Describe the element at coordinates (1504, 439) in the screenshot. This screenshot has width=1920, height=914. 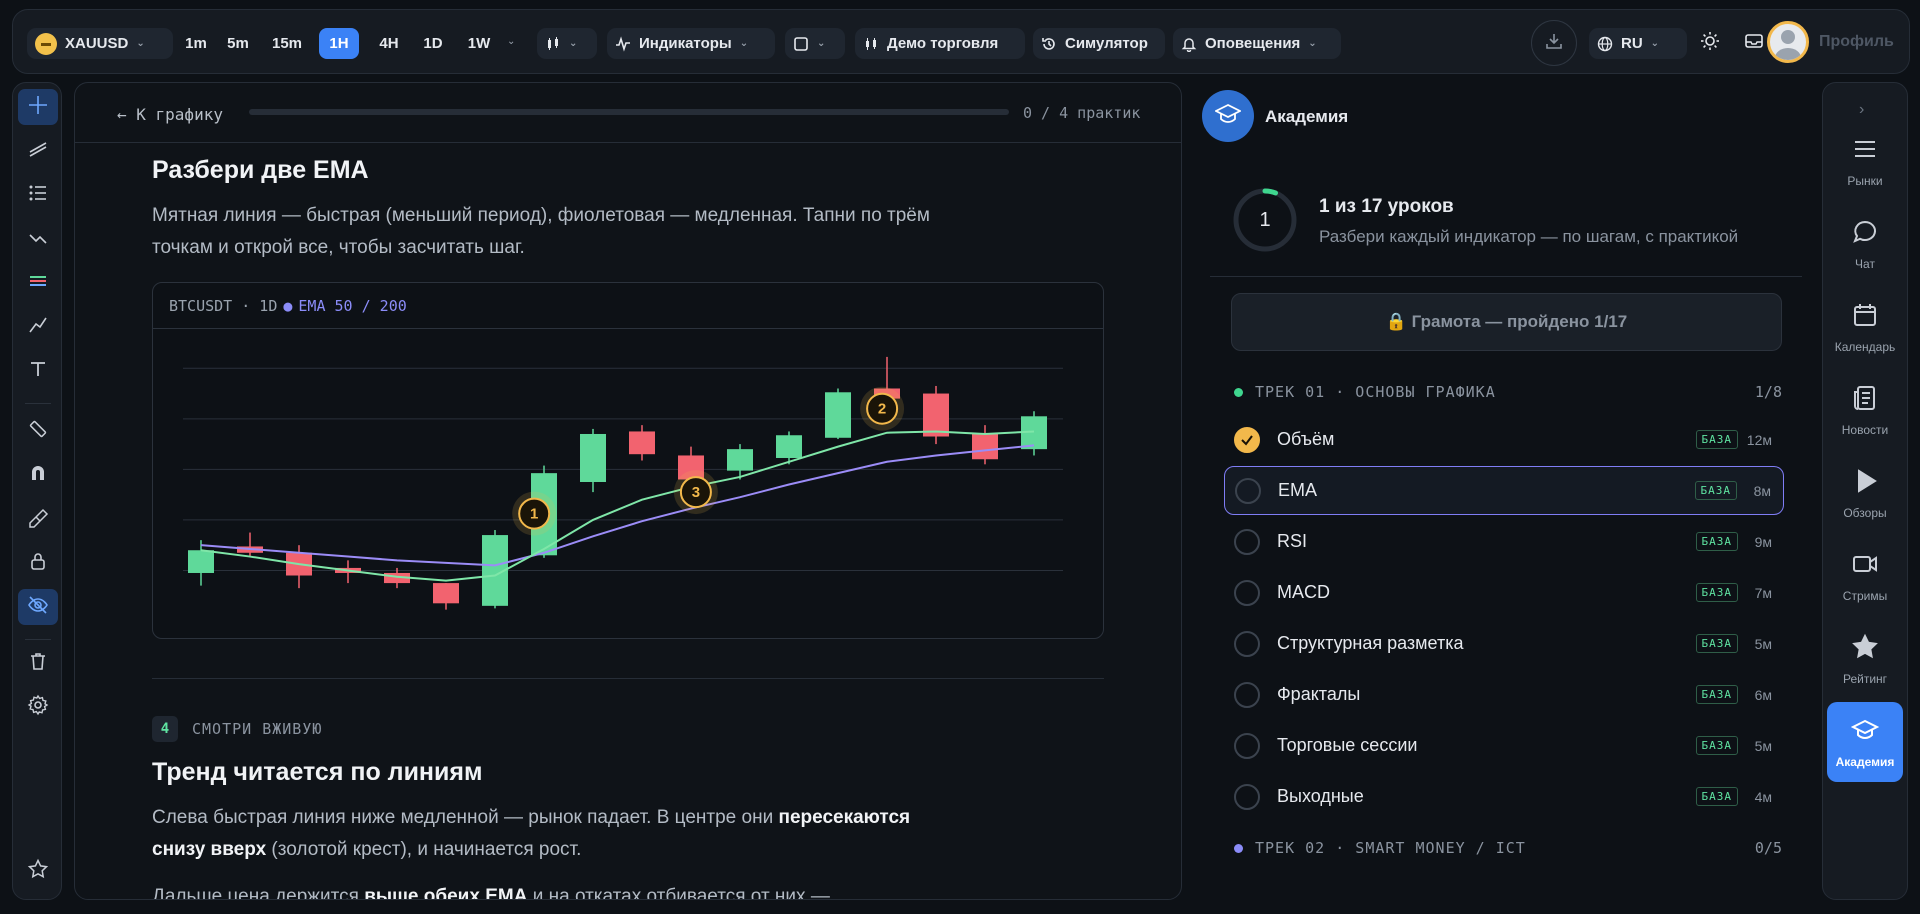
I see `lesson-row: Объём БАЗА 12м` at that location.